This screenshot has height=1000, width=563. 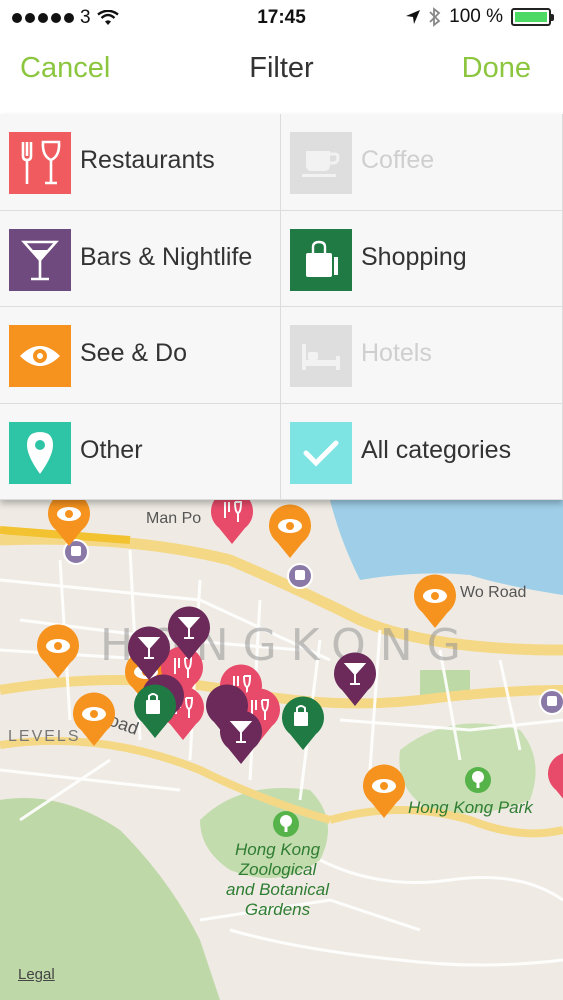 I want to click on battery-icon, so click(x=532, y=17).